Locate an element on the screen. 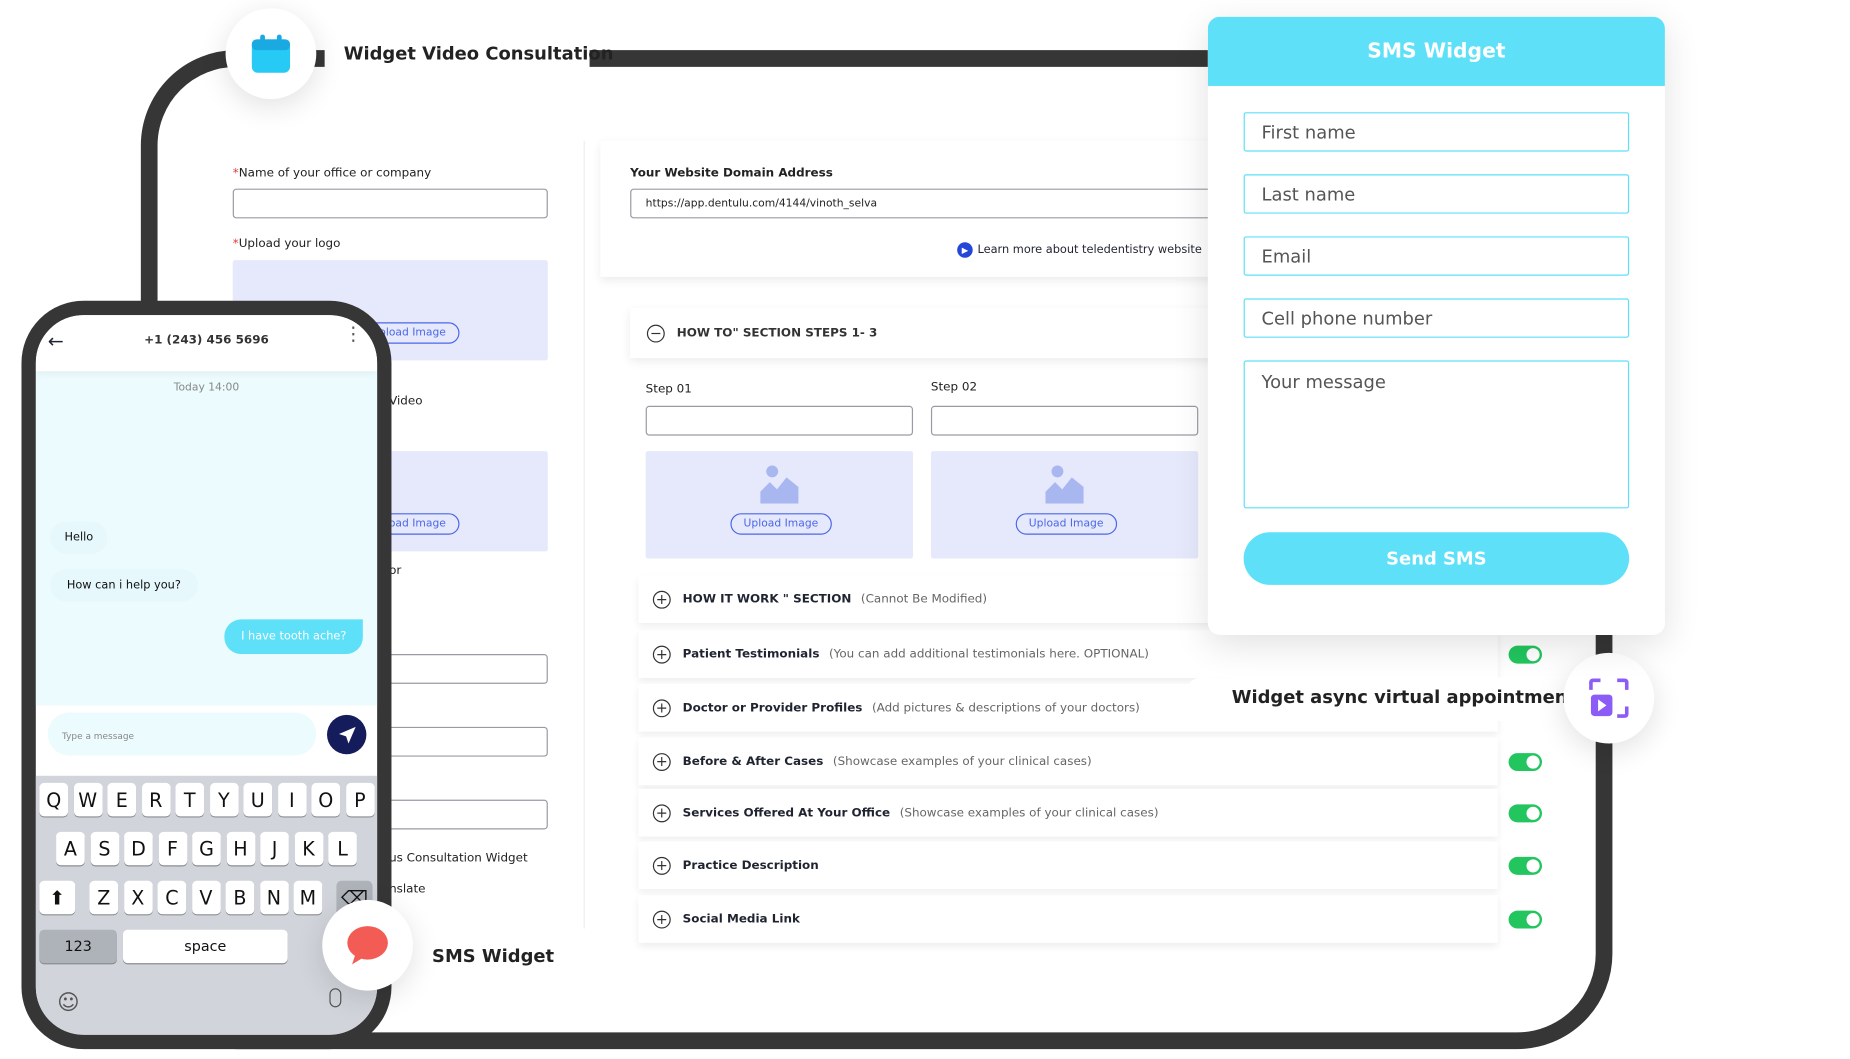 This screenshot has height=1059, width=1850. key-m: M is located at coordinates (308, 897).